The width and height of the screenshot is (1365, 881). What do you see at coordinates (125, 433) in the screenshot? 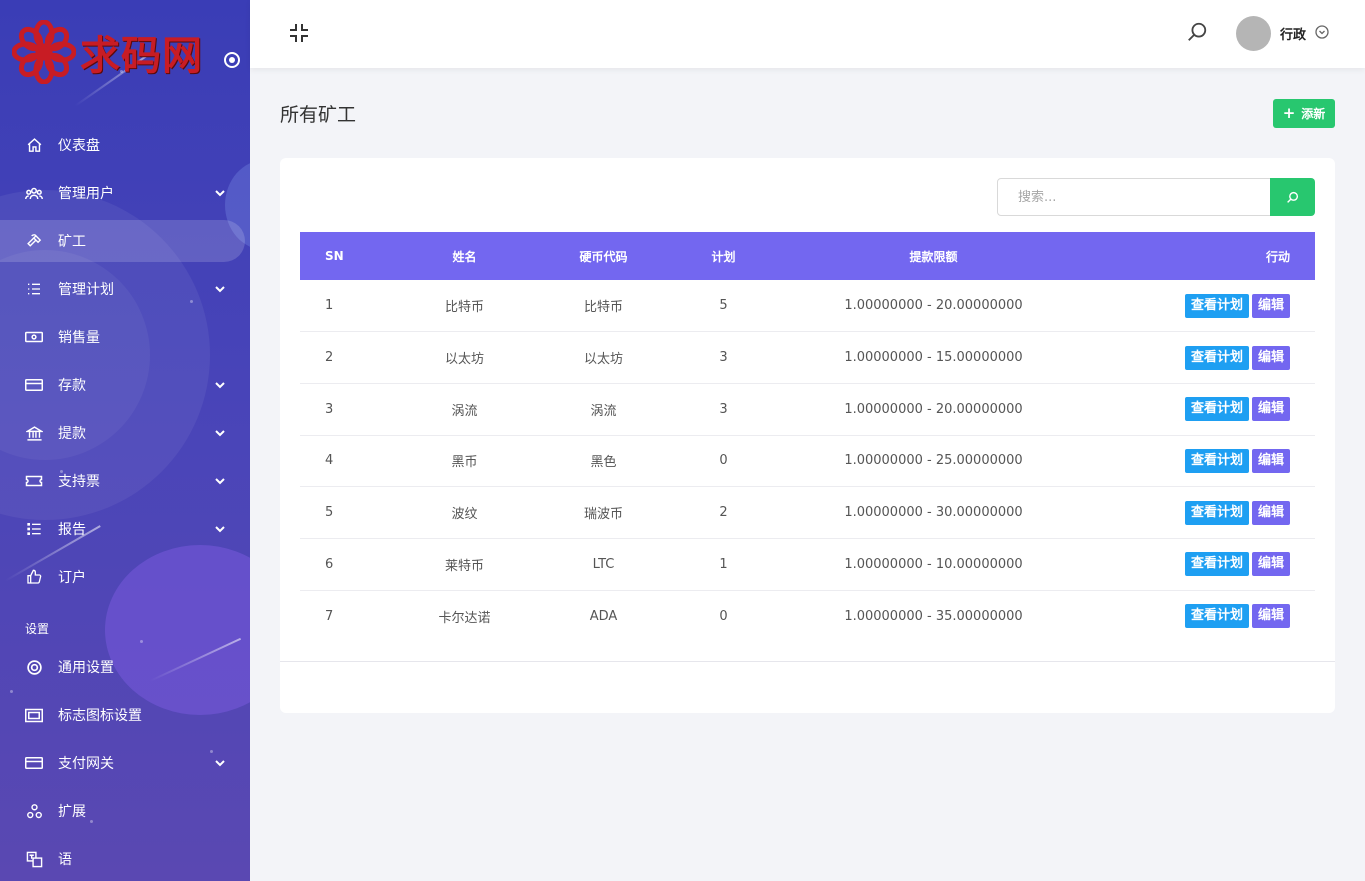
I see `sidebar-item-withdrawals: 提款` at bounding box center [125, 433].